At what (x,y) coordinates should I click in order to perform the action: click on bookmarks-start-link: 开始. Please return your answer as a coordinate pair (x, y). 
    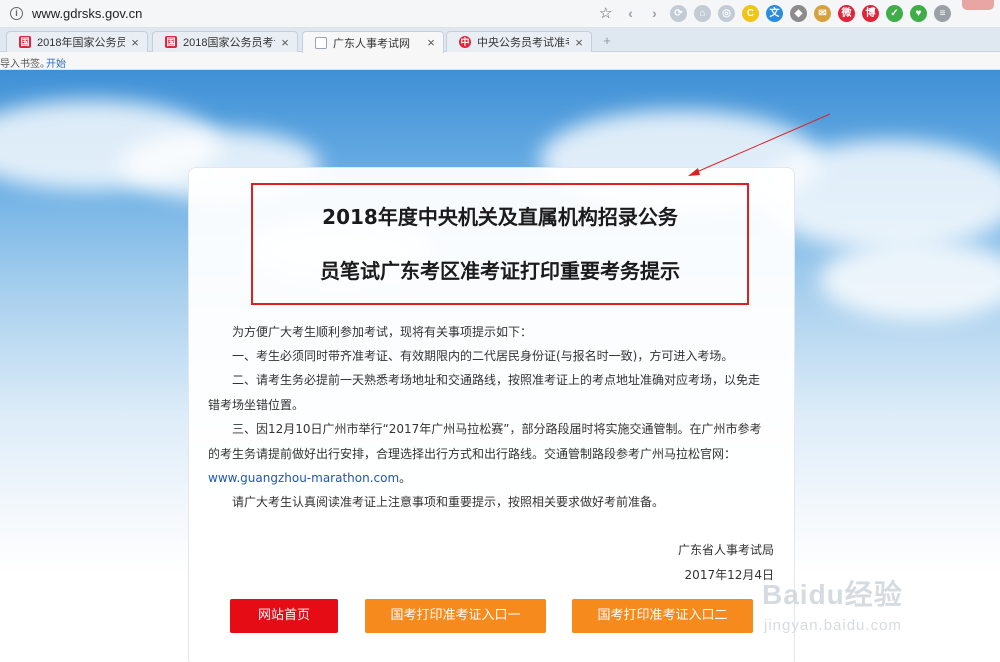
    Looking at the image, I should click on (56, 62).